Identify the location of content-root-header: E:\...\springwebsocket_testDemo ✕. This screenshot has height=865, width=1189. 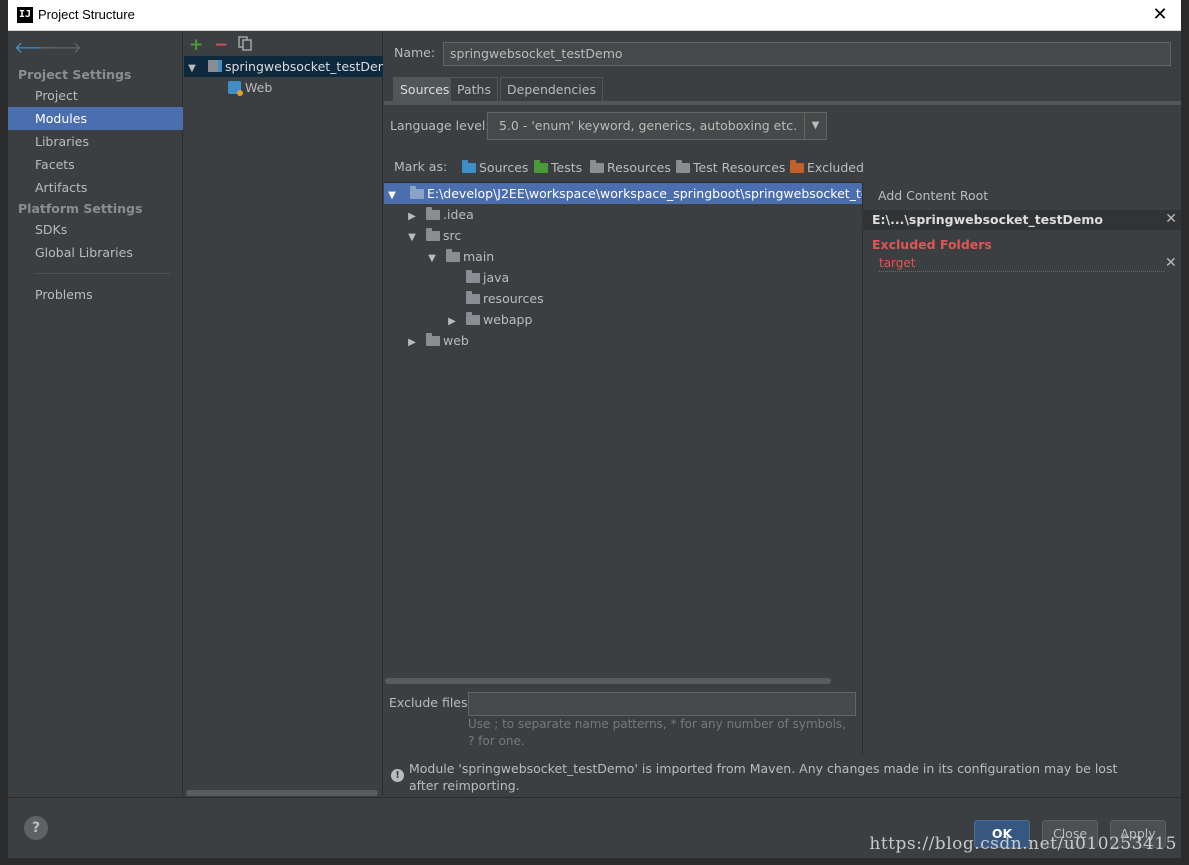
(1021, 220).